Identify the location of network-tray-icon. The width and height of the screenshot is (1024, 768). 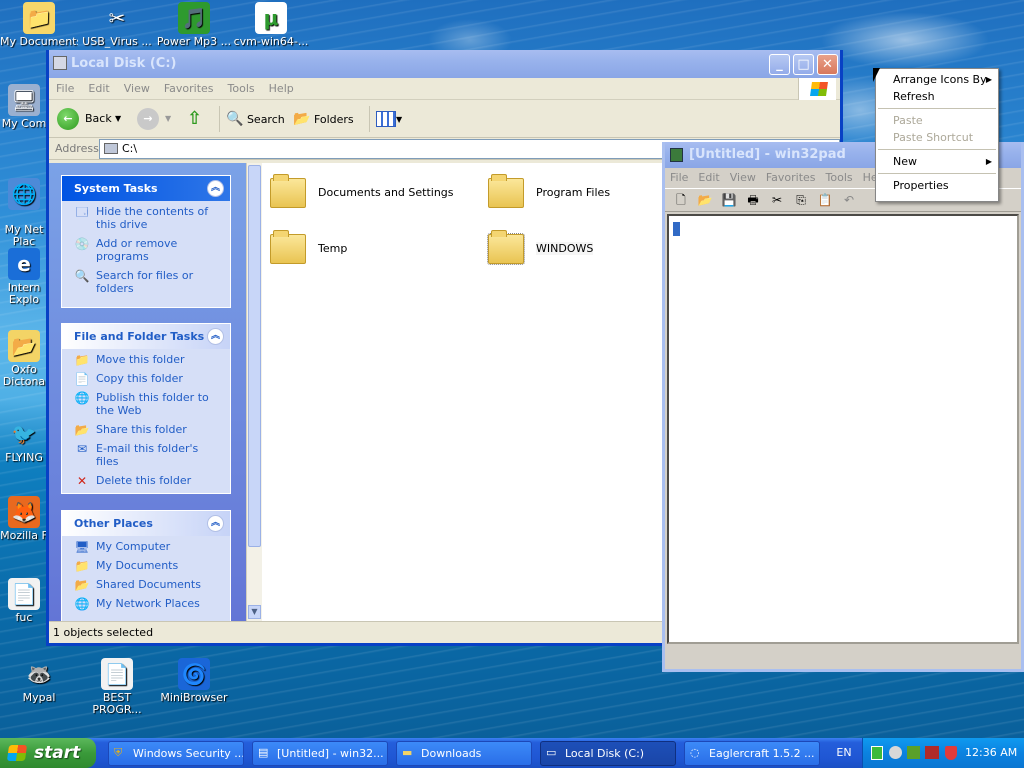
(913, 752).